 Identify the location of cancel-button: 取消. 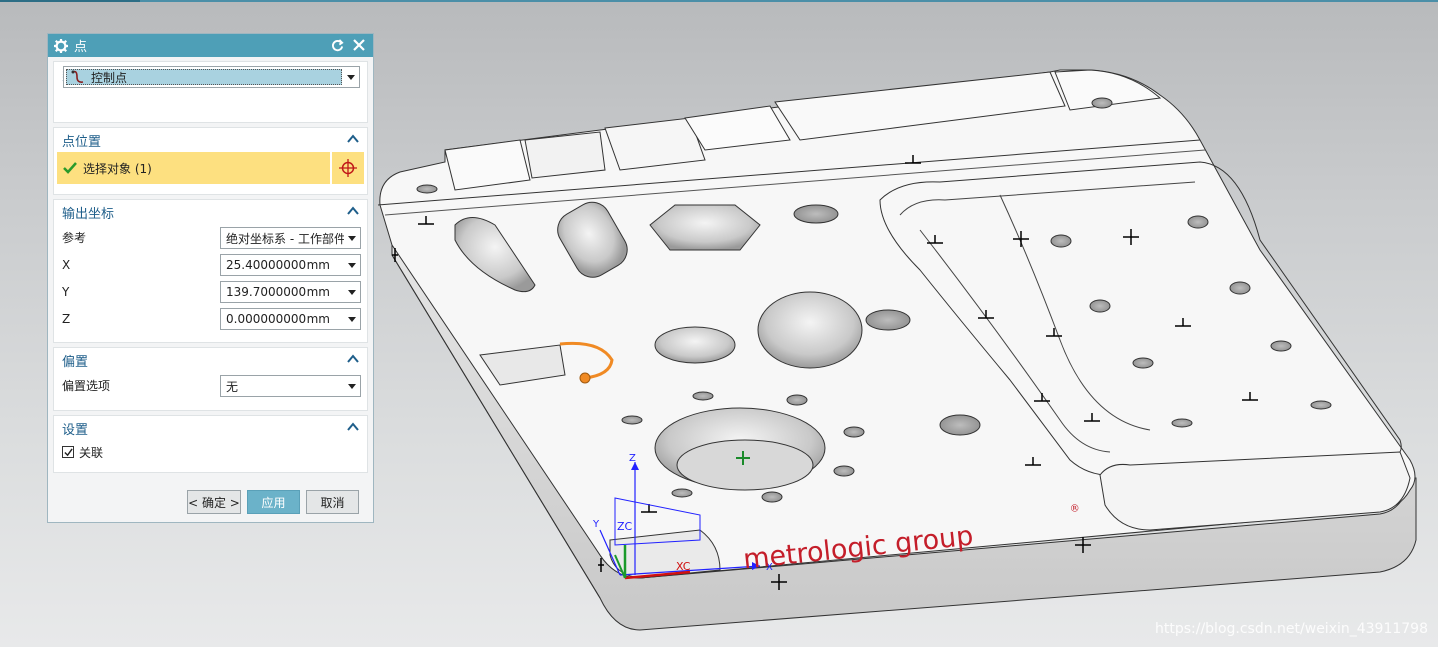
(332, 502).